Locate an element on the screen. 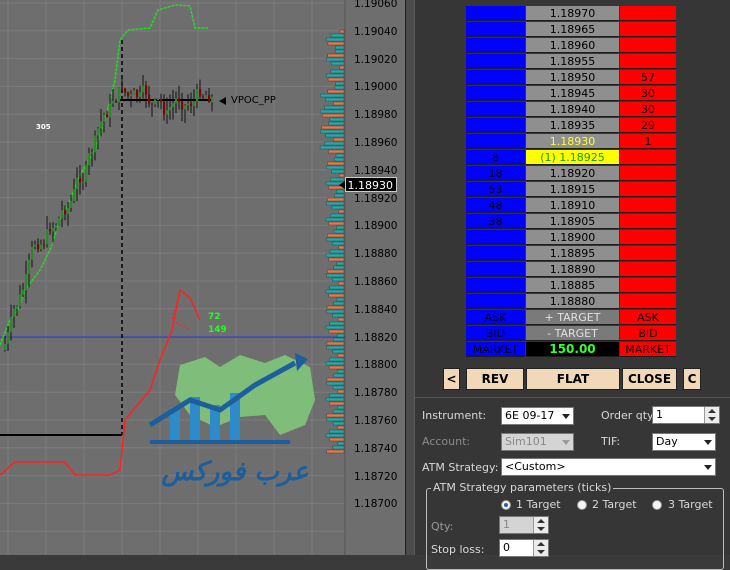  market-row-center-cell: 150.00 is located at coordinates (572, 349).